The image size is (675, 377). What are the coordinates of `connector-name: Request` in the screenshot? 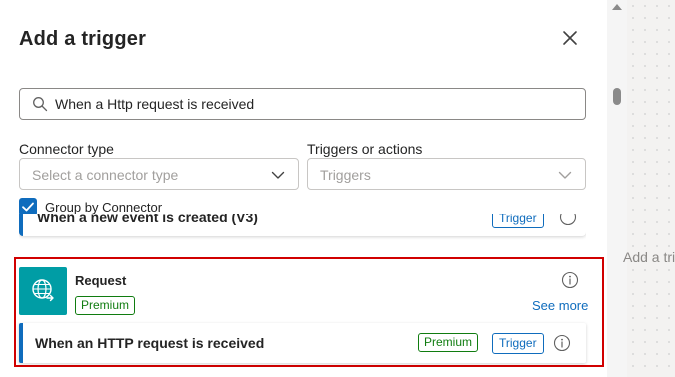 It's located at (101, 280).